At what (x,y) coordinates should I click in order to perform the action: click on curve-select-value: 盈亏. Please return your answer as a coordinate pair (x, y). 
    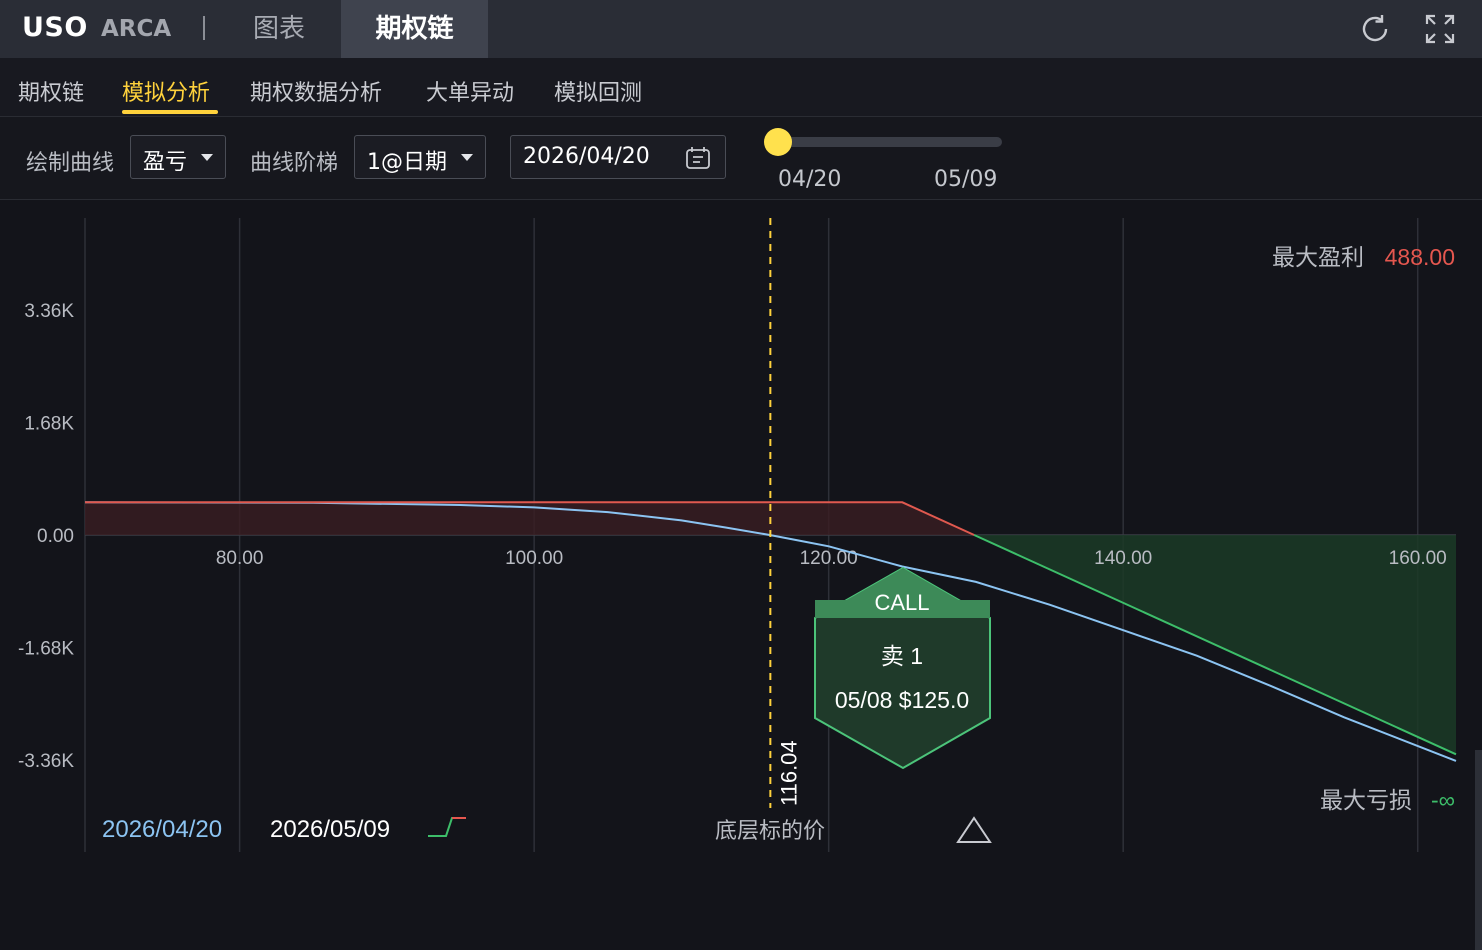
    Looking at the image, I should click on (165, 162).